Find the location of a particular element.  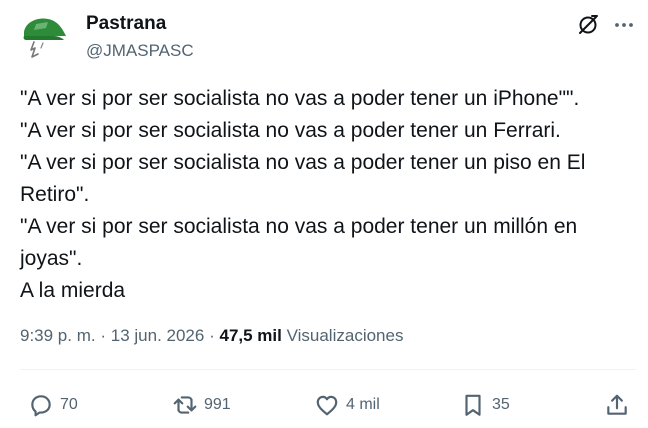

share-button is located at coordinates (617, 405).